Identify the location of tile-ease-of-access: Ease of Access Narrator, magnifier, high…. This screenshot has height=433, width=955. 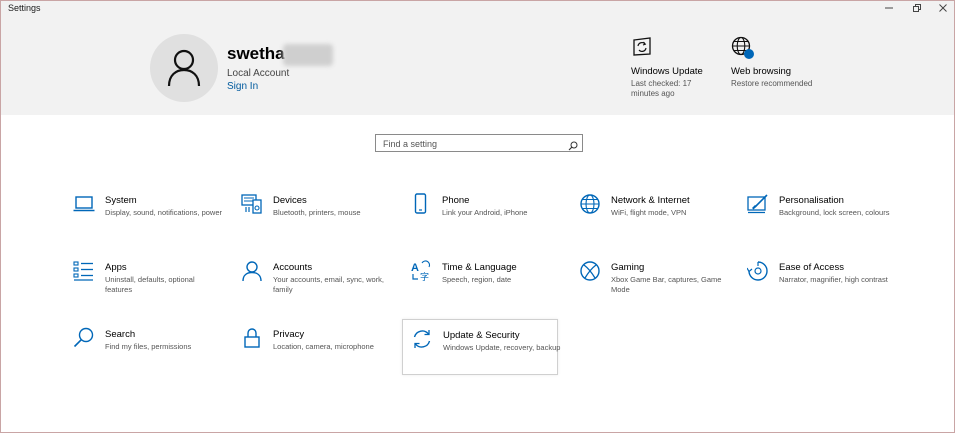
(824, 288).